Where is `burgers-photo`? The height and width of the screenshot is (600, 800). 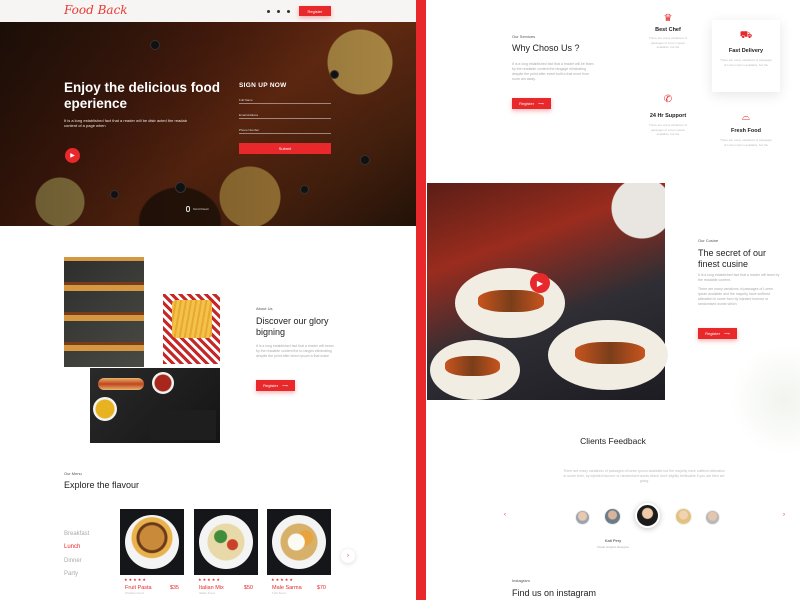
burgers-photo is located at coordinates (104, 312).